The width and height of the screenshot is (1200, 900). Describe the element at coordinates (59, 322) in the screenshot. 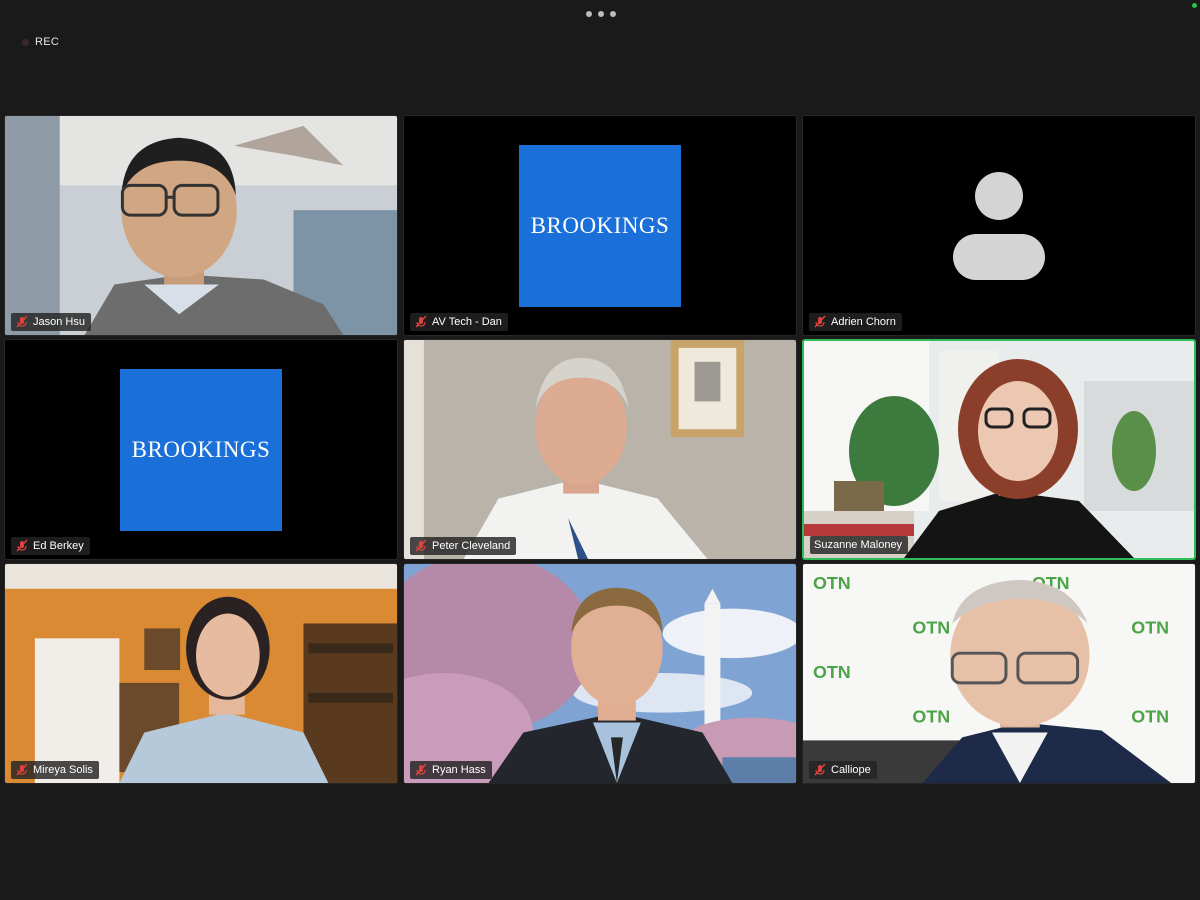

I see `participant-name: Jason Hsu` at that location.